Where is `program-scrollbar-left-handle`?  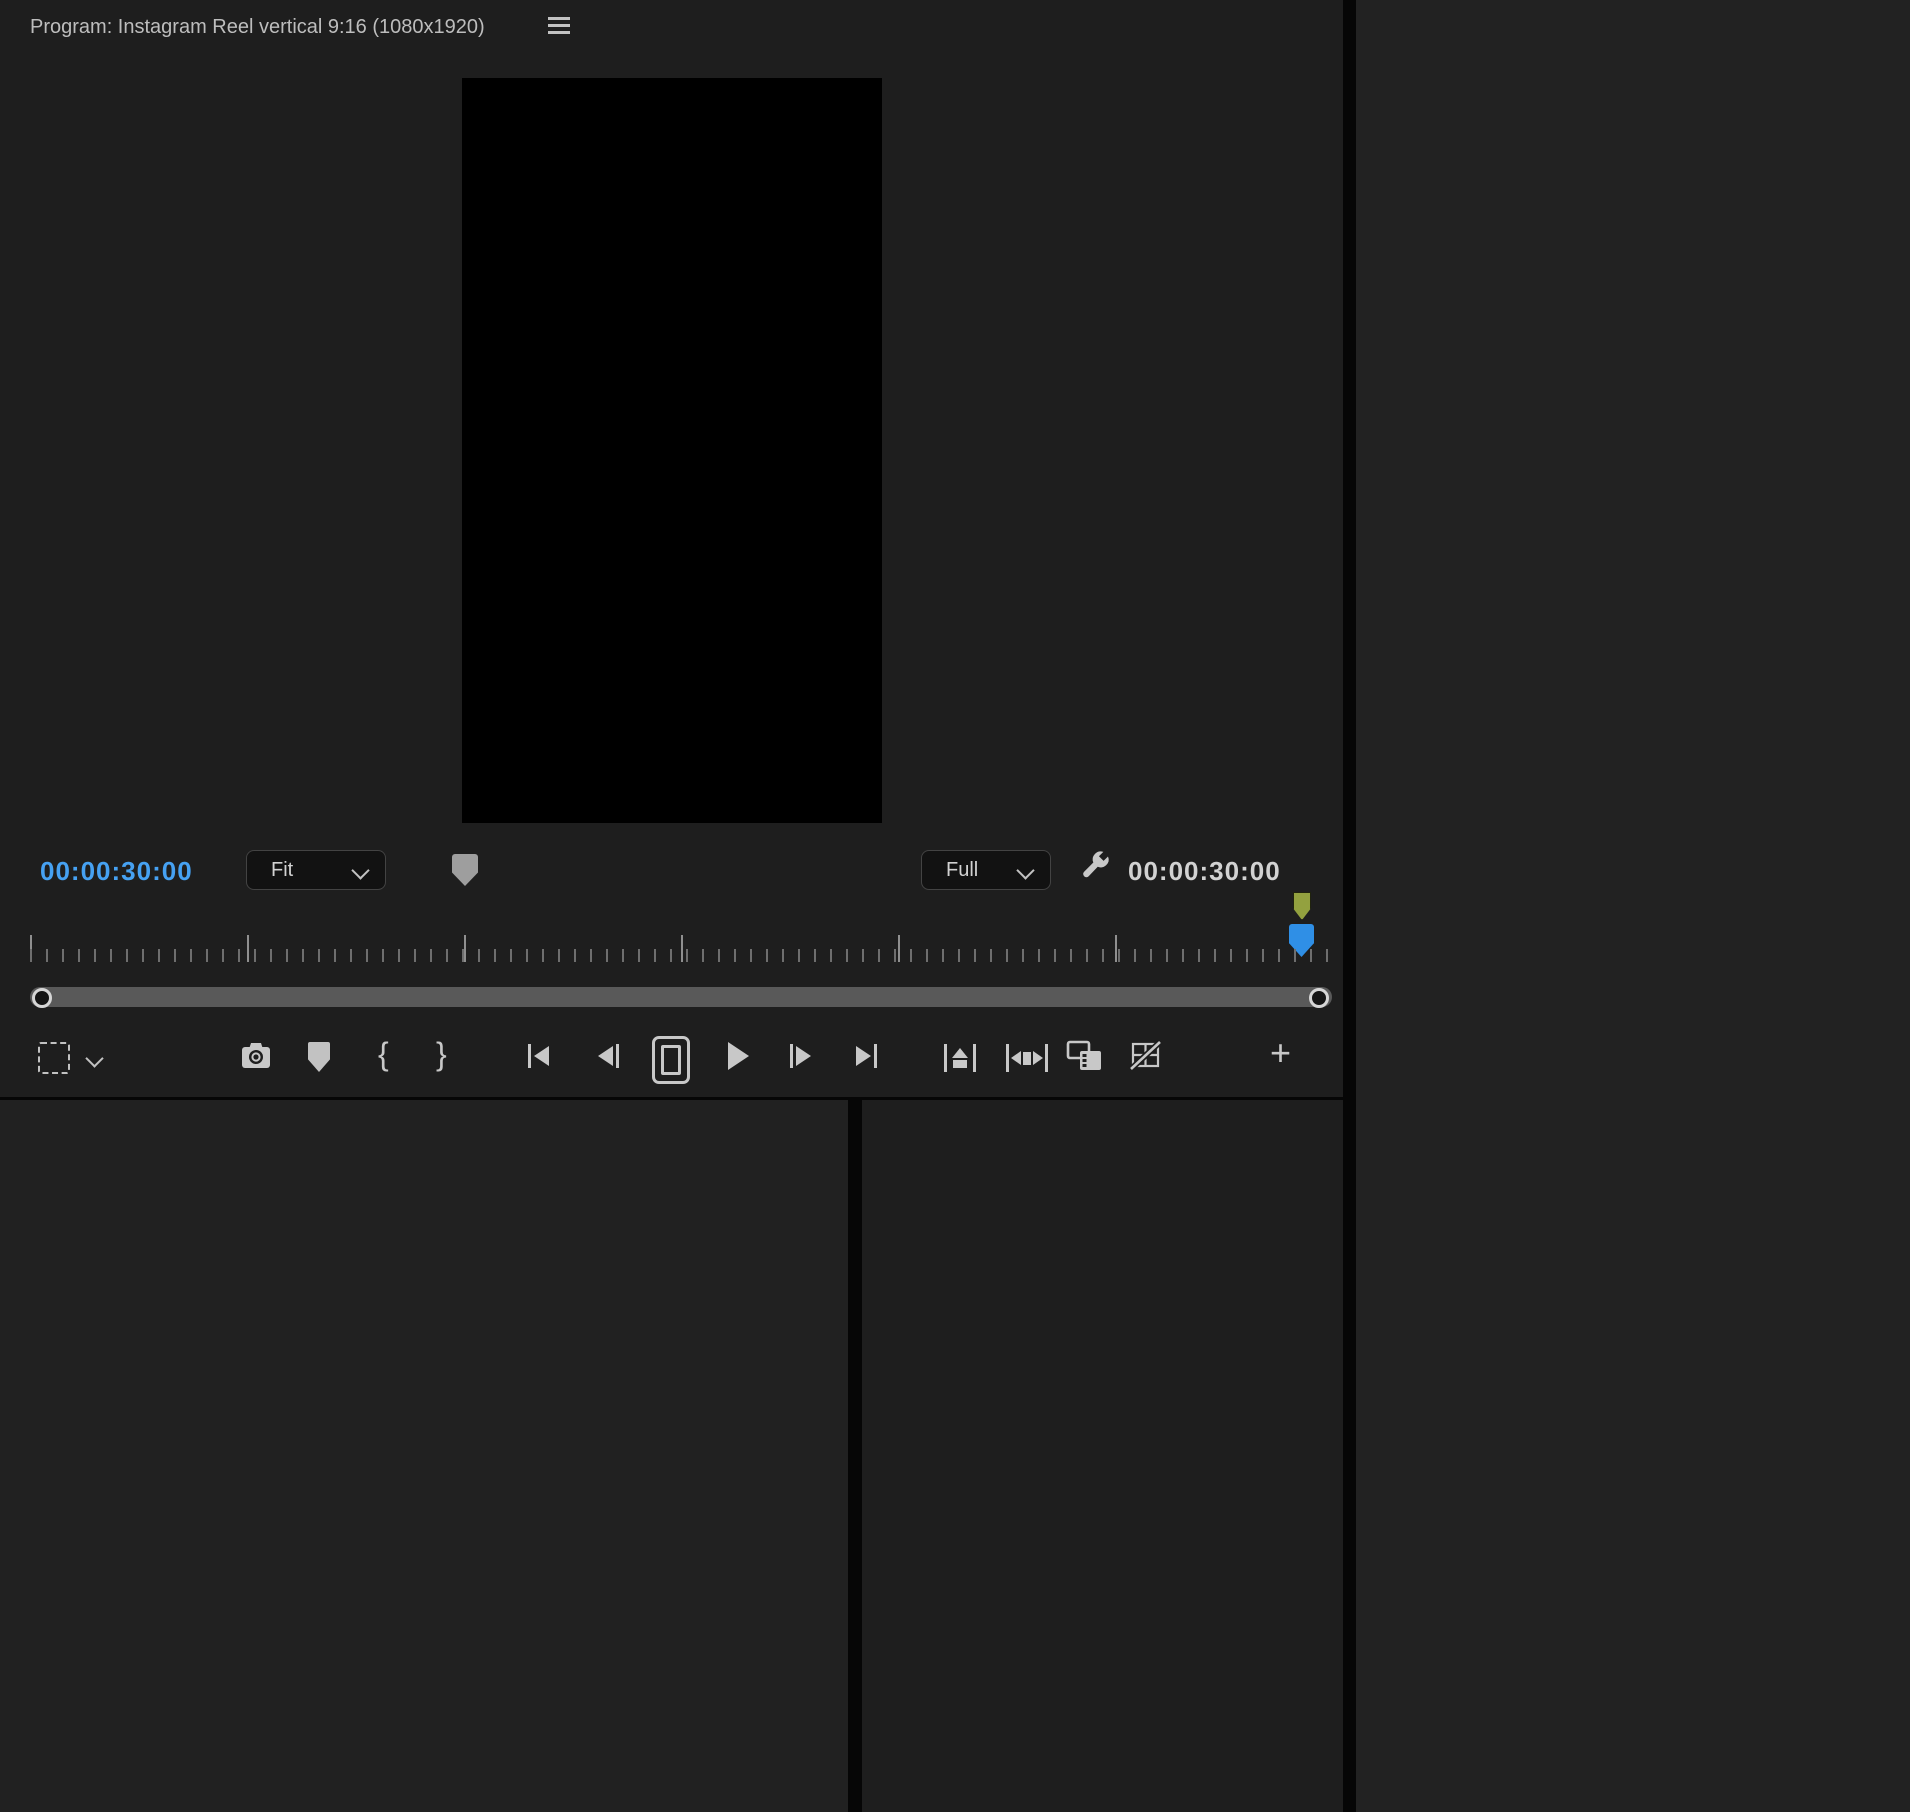
program-scrollbar-left-handle is located at coordinates (42, 998).